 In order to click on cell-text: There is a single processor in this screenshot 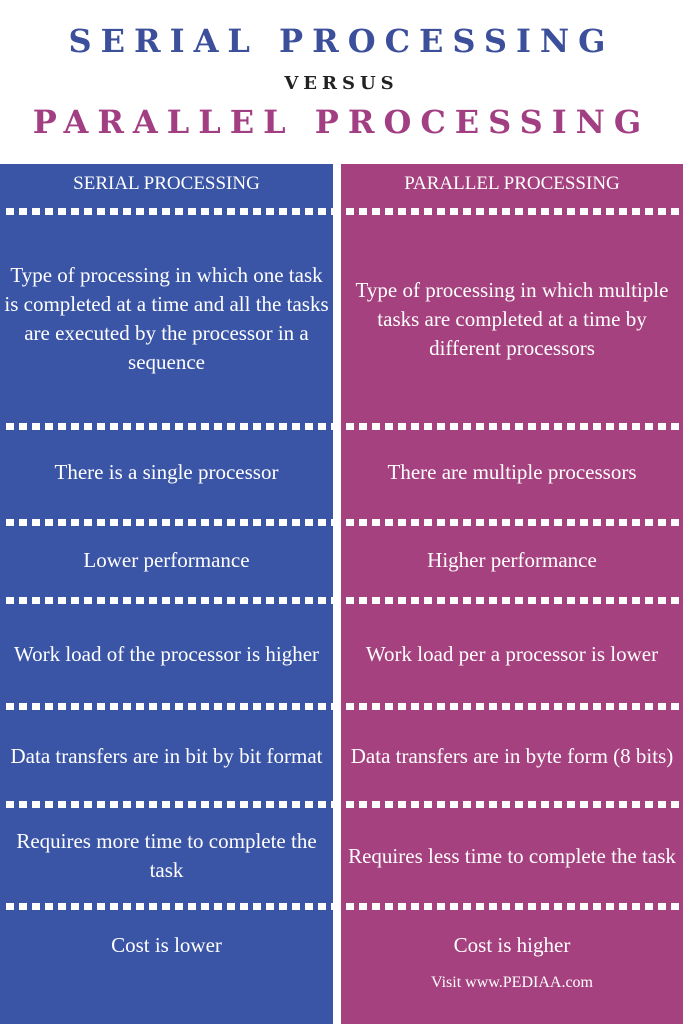, I will do `click(166, 471)`.